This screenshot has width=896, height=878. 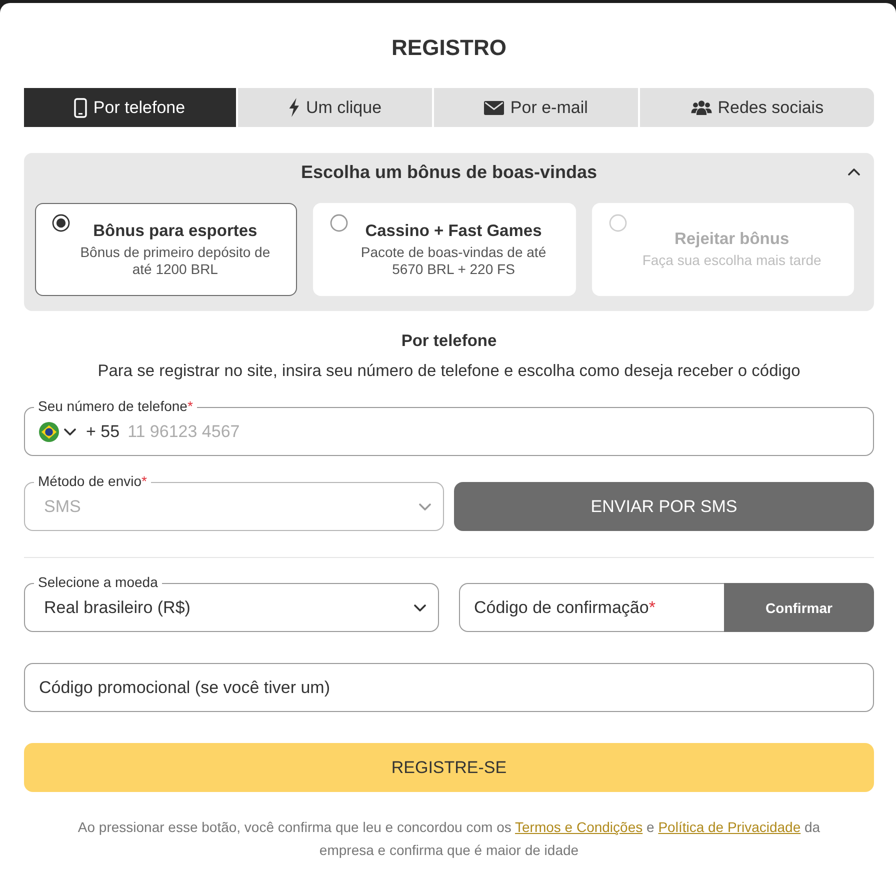 What do you see at coordinates (449, 48) in the screenshot?
I see `dialog-title: REGISTRO` at bounding box center [449, 48].